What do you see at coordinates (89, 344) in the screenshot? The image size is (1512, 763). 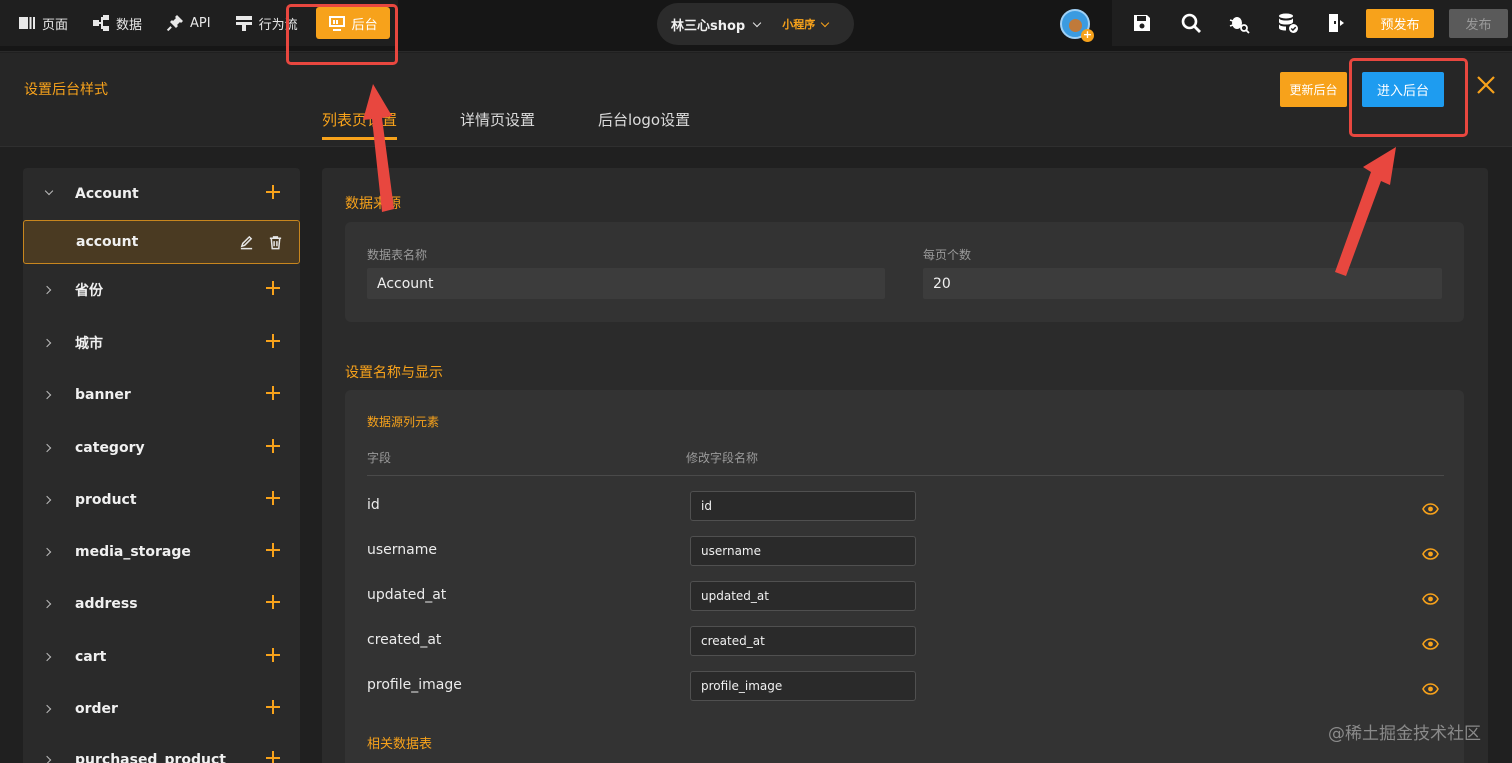 I see `table-name: 城市` at bounding box center [89, 344].